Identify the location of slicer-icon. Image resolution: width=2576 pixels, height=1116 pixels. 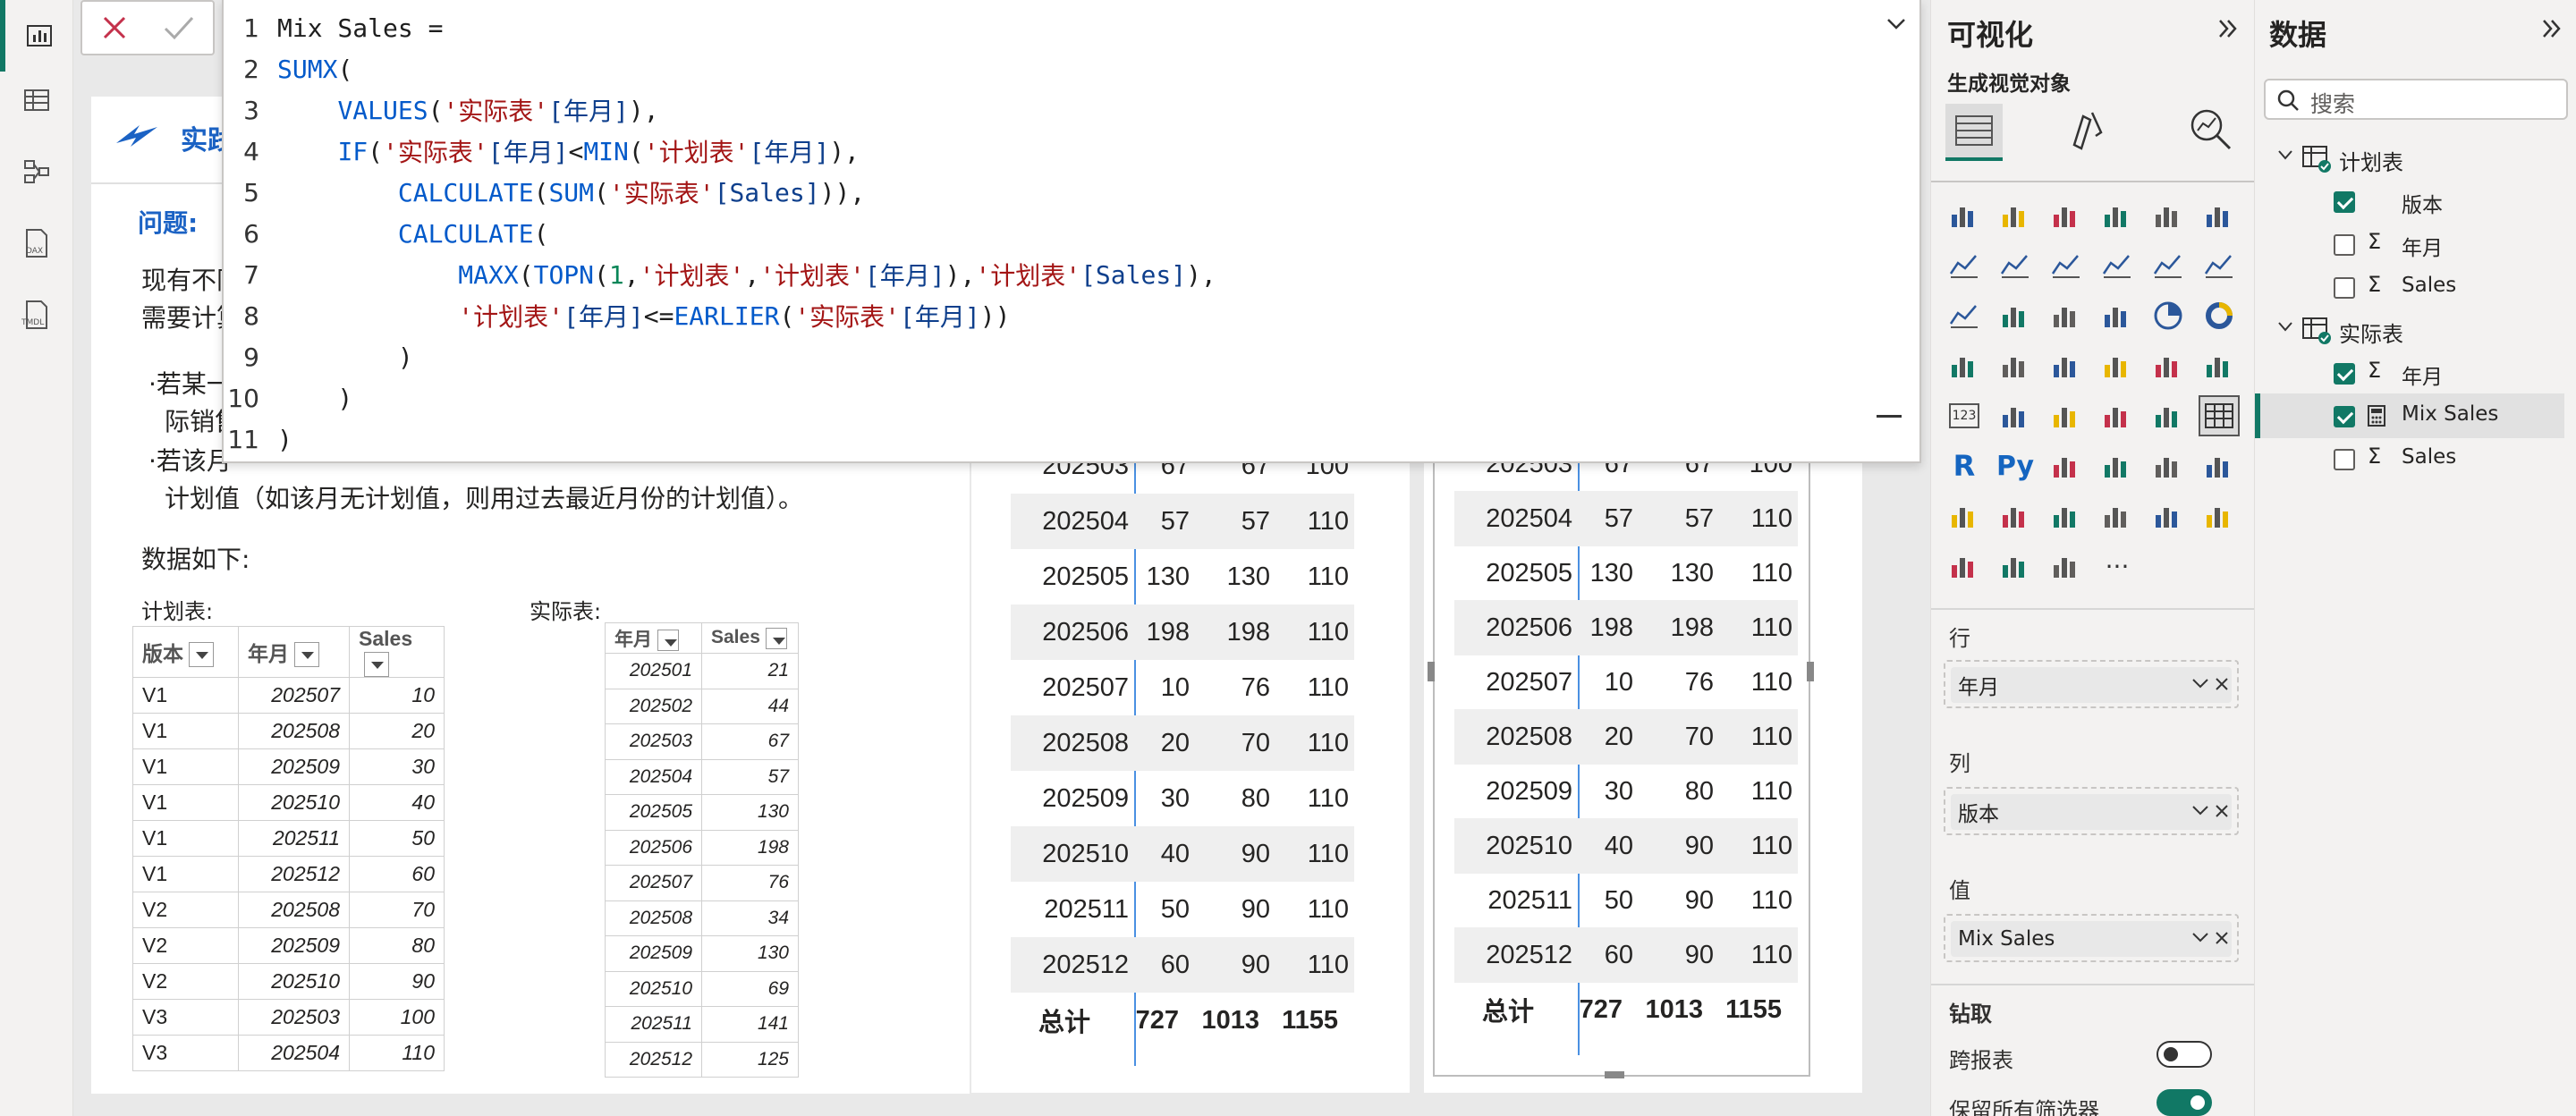
(2117, 415).